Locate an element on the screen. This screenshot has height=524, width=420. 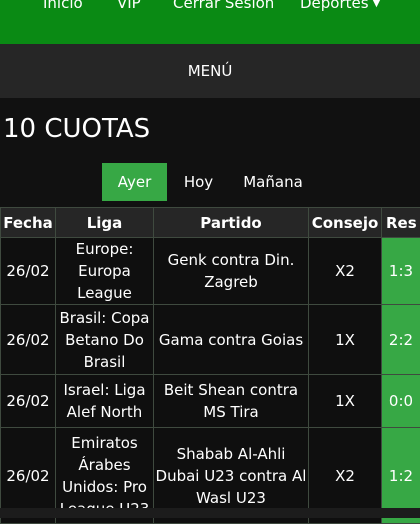
tab-manana: Mañana is located at coordinates (273, 182).